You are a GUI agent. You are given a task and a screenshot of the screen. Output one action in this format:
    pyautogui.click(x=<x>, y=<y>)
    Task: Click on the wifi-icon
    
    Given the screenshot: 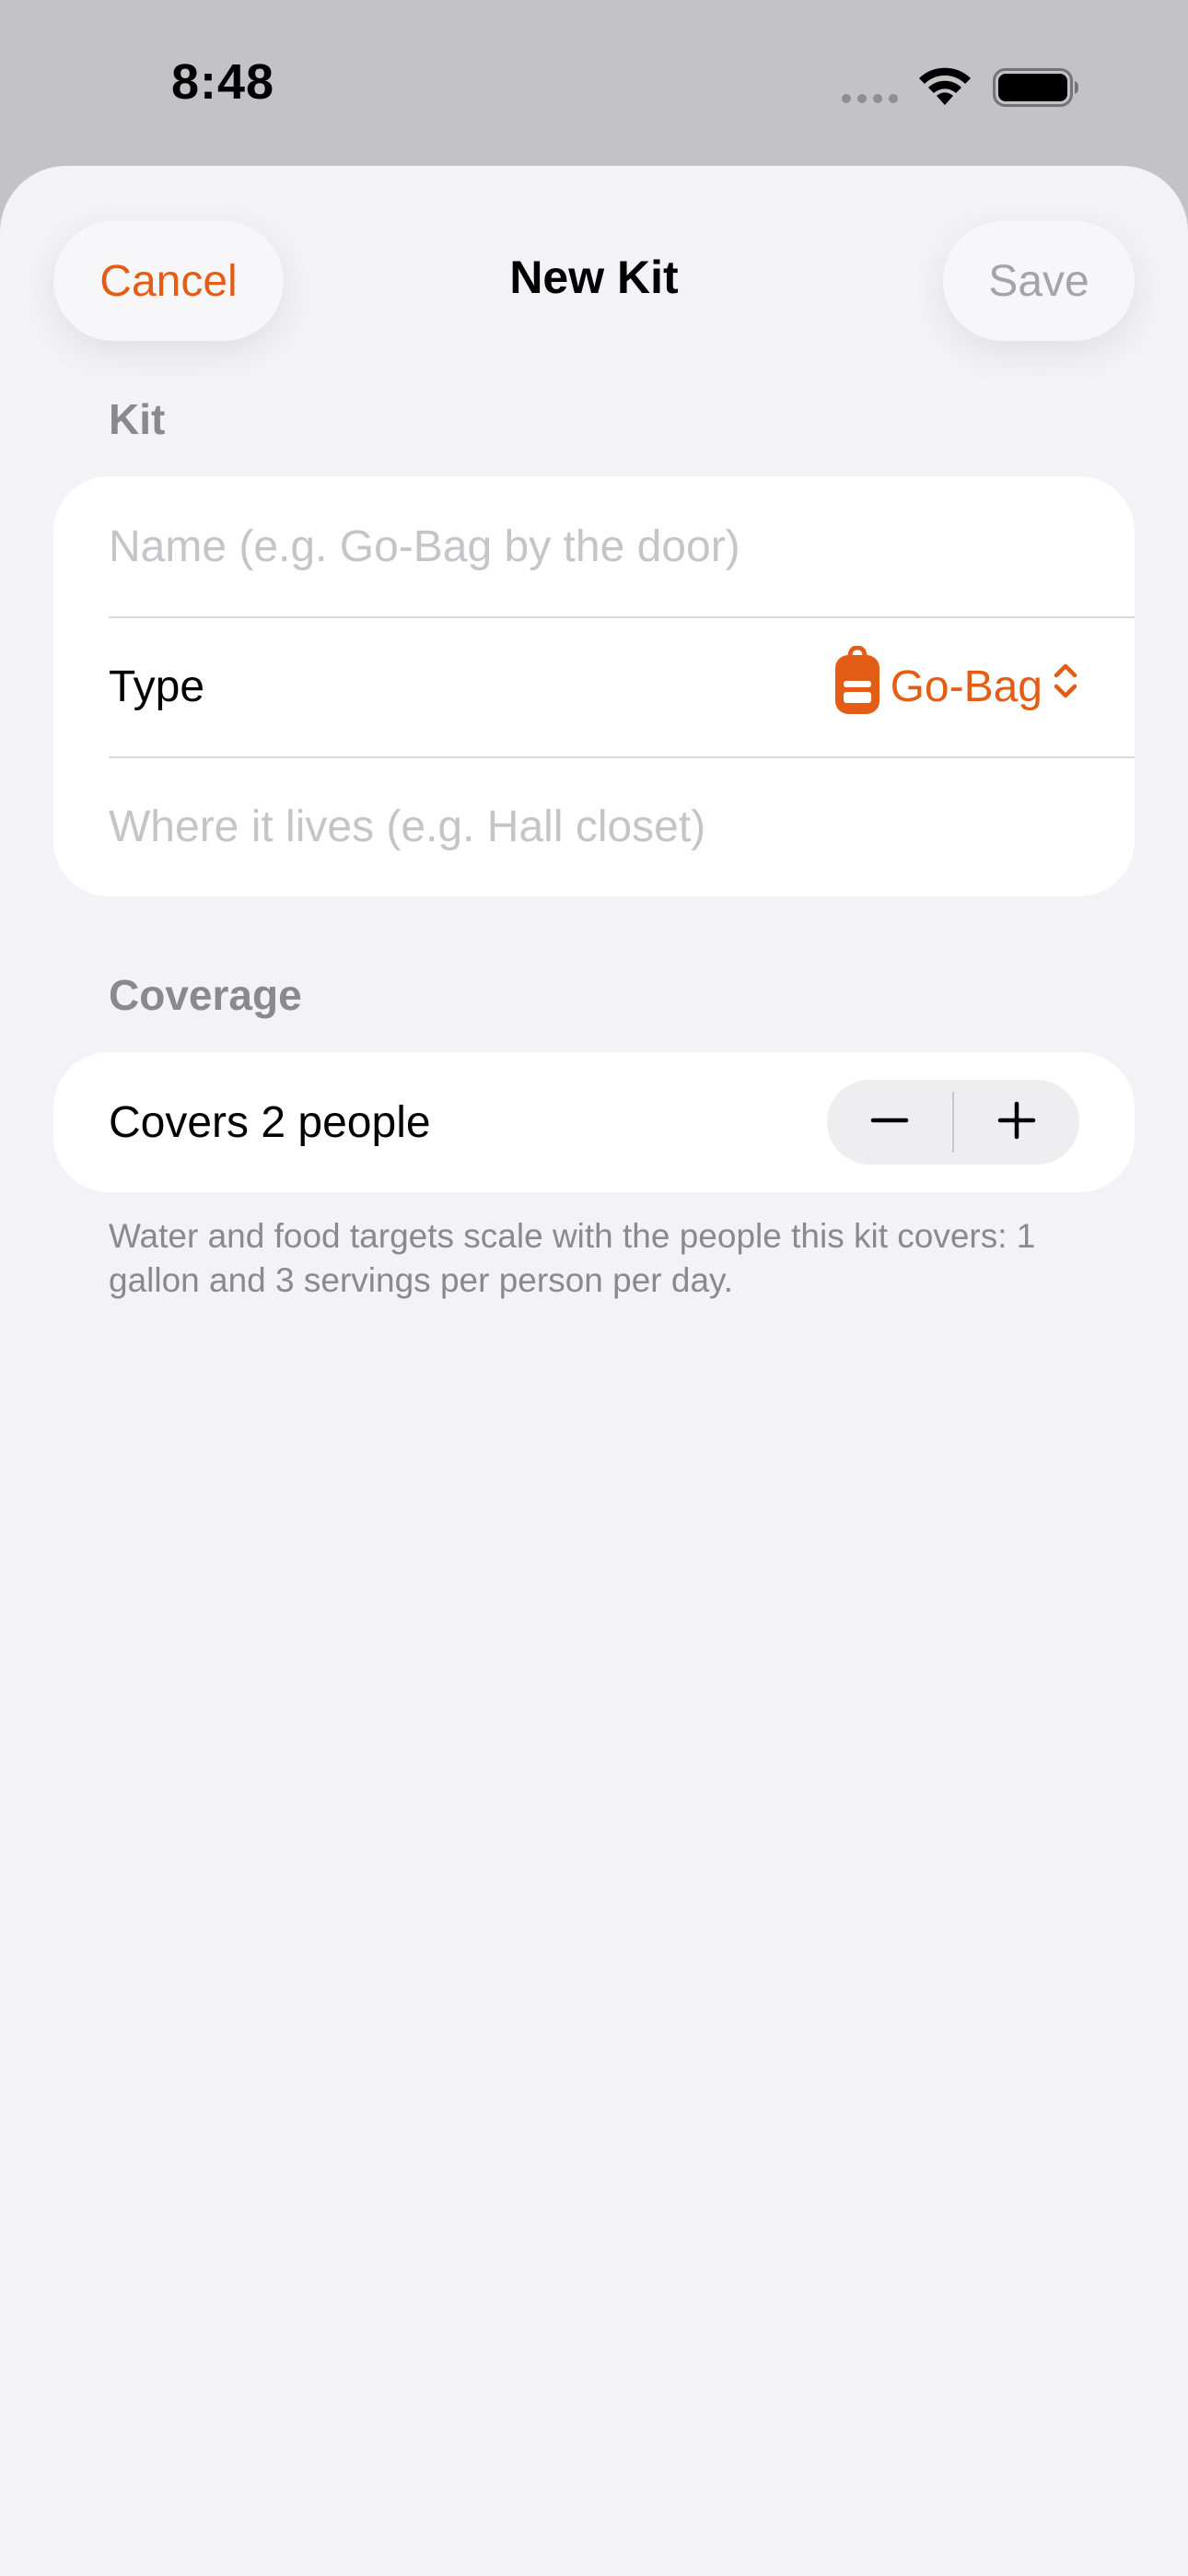 What is the action you would take?
    pyautogui.click(x=945, y=87)
    